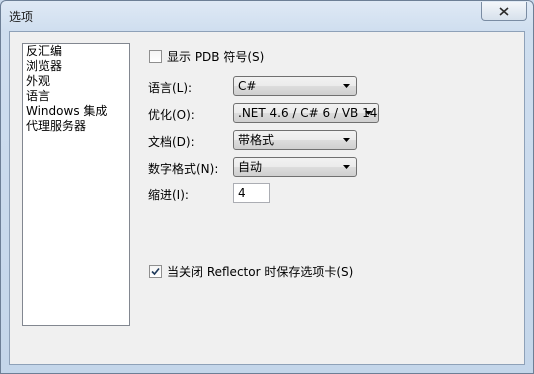 This screenshot has height=374, width=534. I want to click on close-button, so click(504, 11).